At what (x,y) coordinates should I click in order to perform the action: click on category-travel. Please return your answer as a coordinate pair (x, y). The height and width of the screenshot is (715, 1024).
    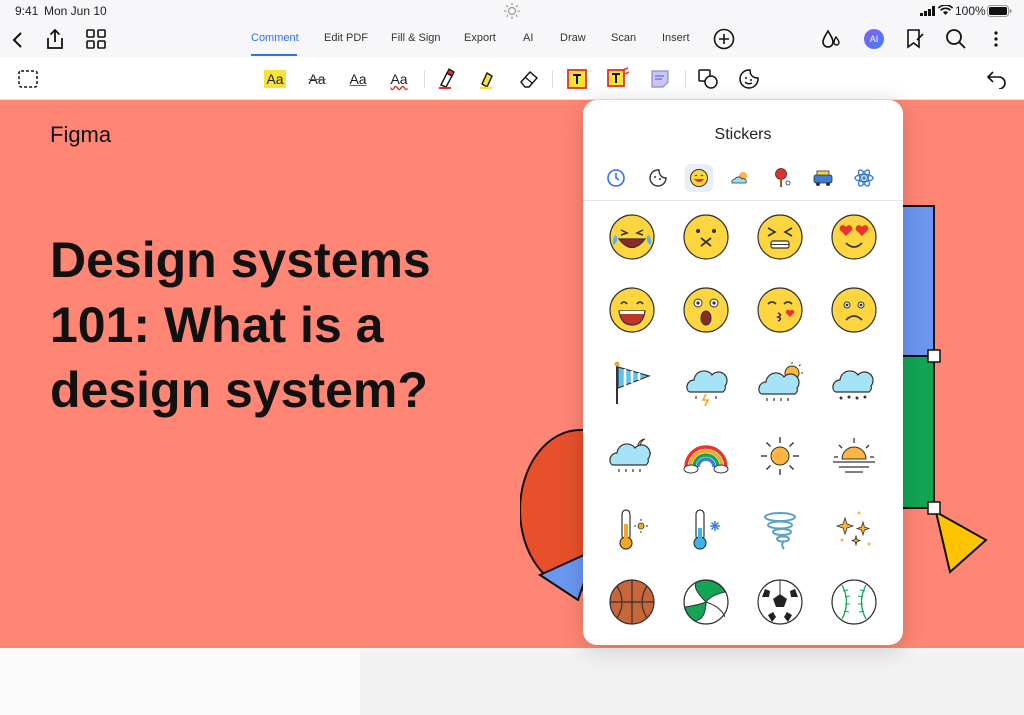
    Looking at the image, I should click on (823, 178).